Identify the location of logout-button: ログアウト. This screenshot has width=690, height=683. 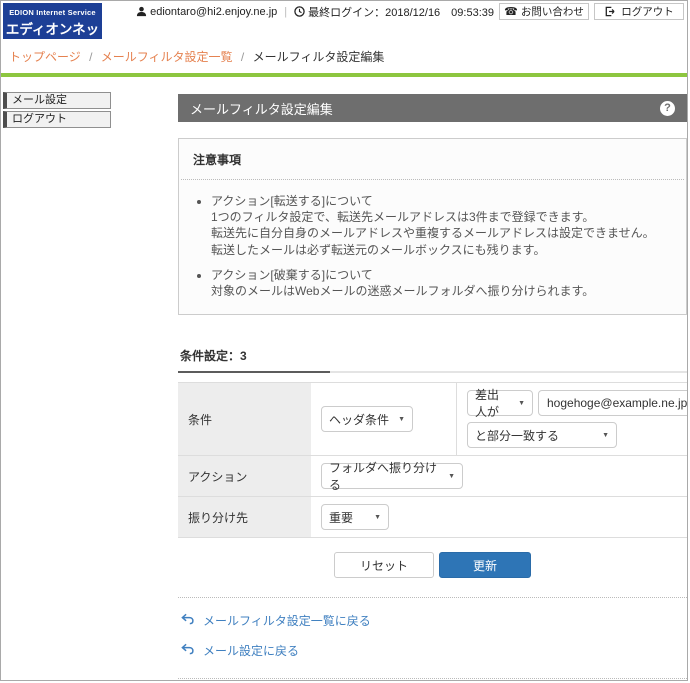
(639, 11).